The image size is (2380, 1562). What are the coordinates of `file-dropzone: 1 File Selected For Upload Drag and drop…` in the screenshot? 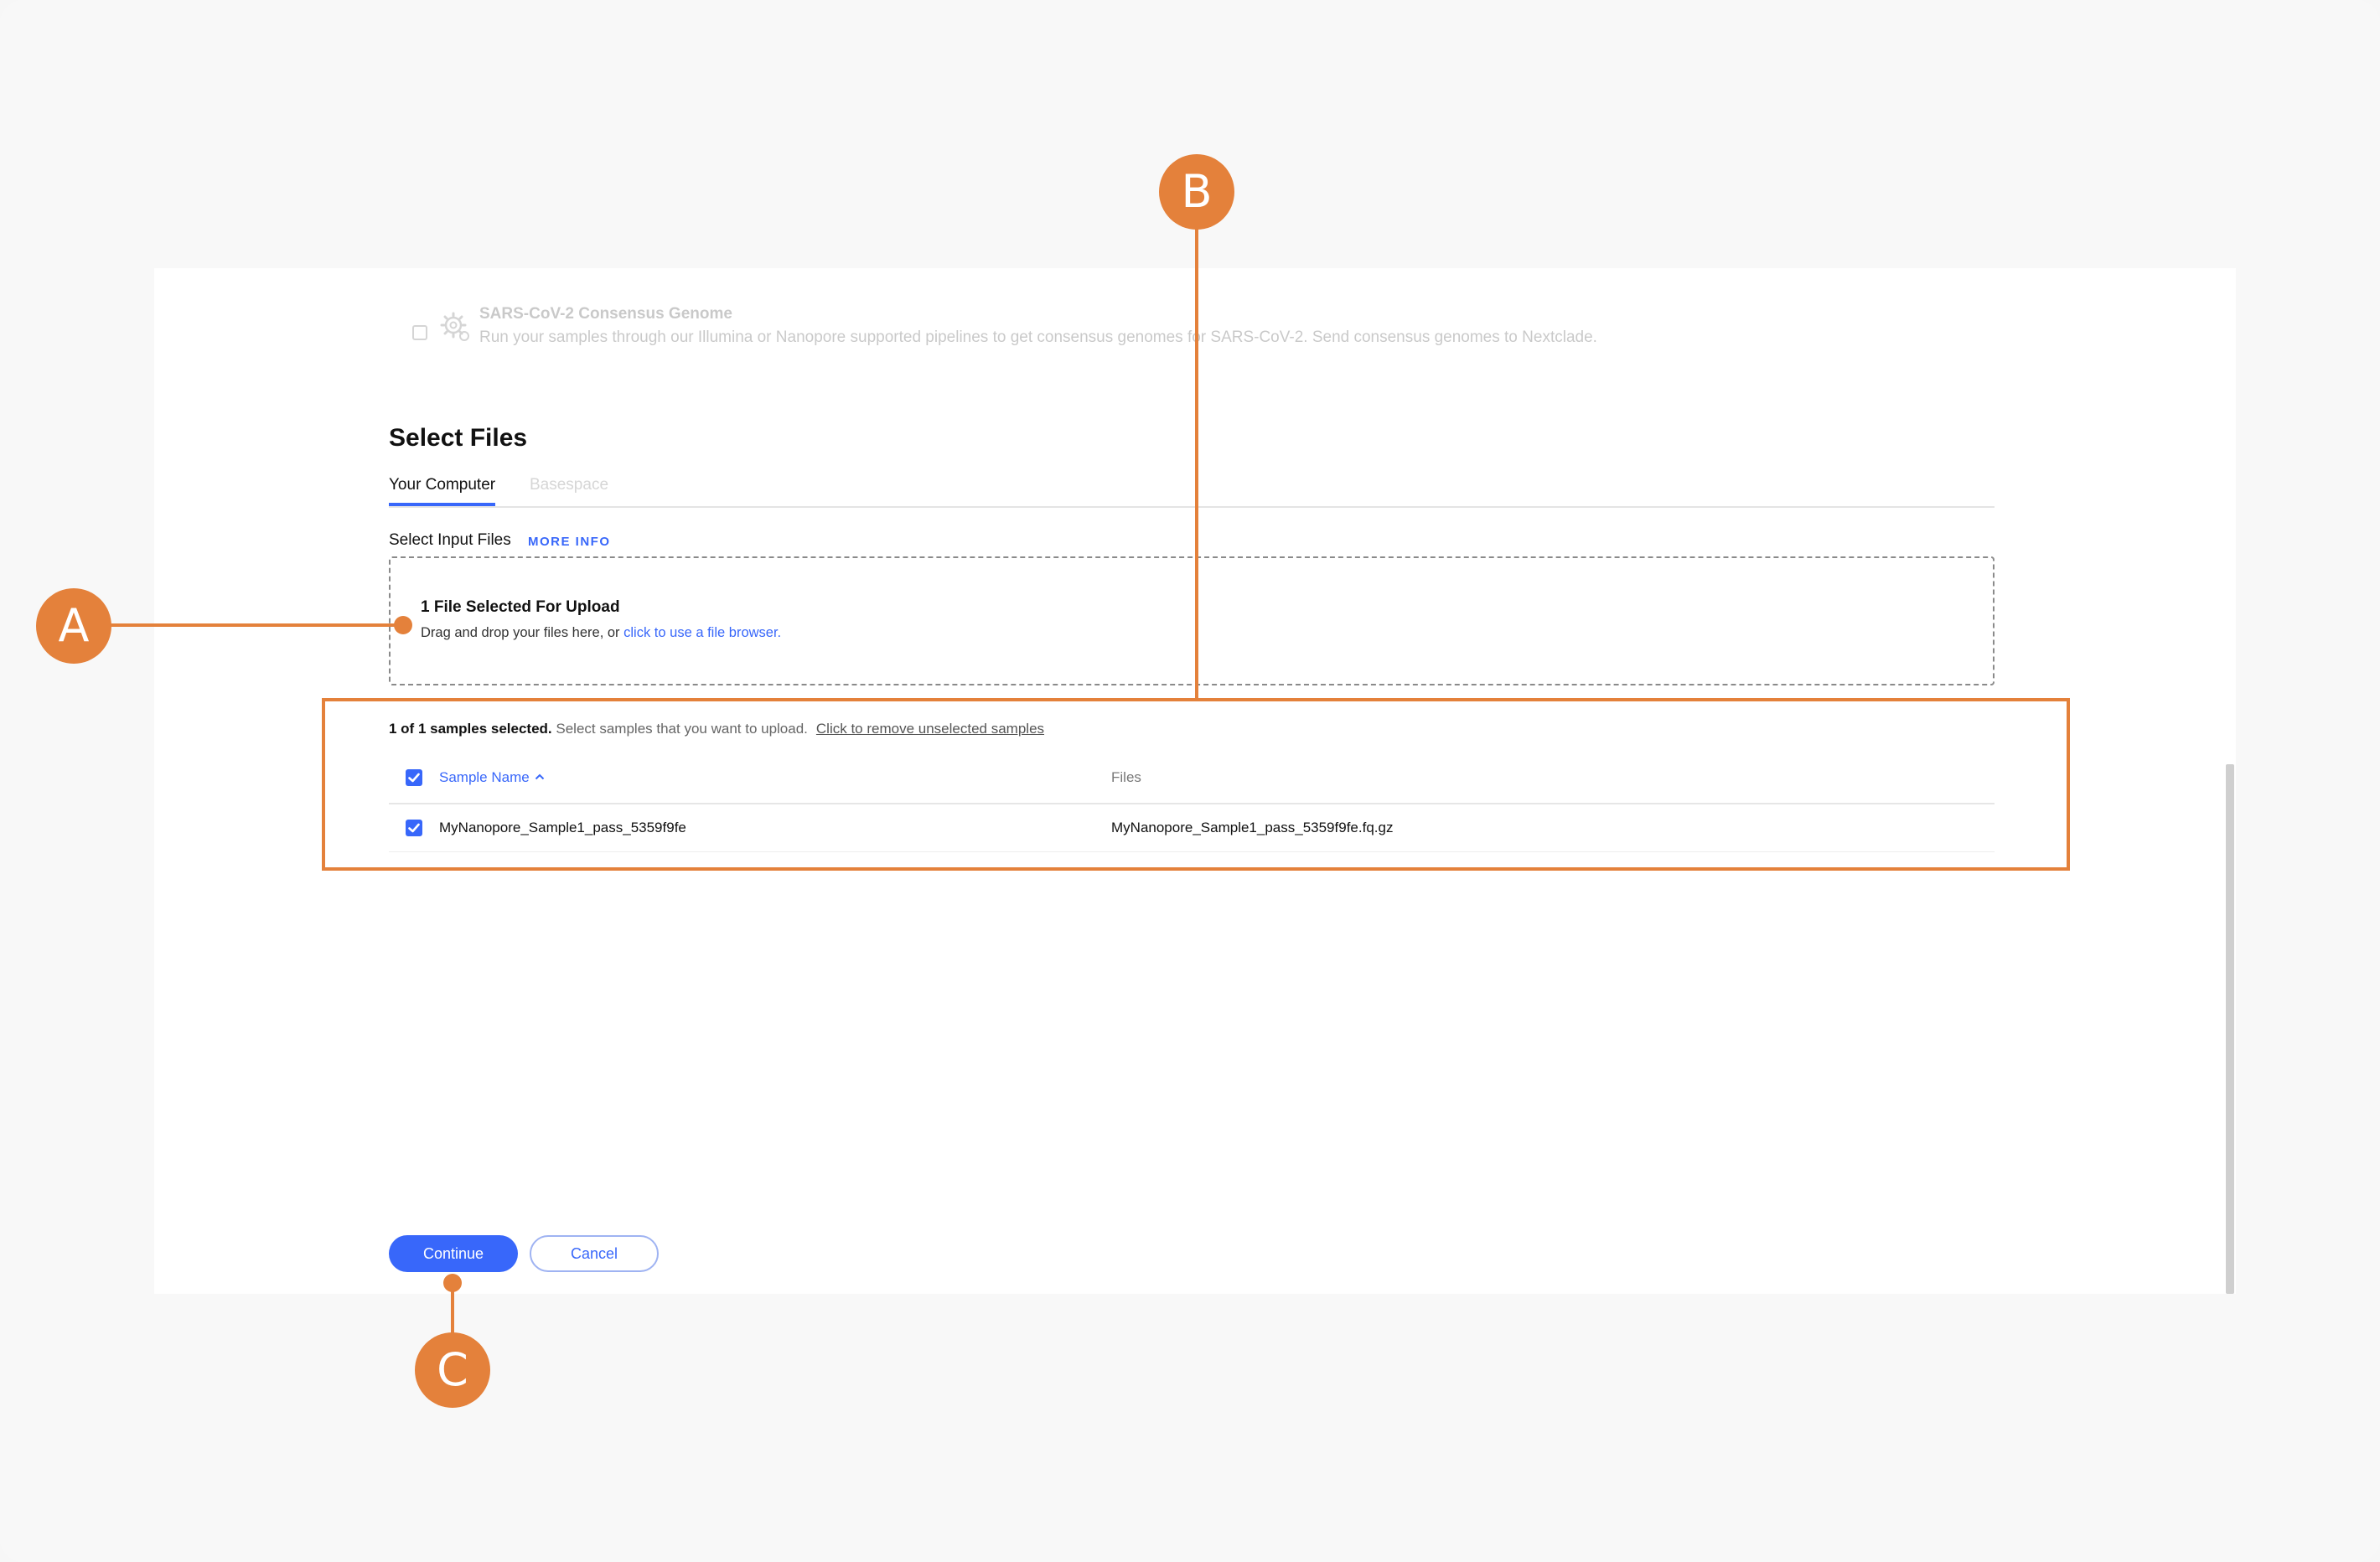 It's located at (1192, 620).